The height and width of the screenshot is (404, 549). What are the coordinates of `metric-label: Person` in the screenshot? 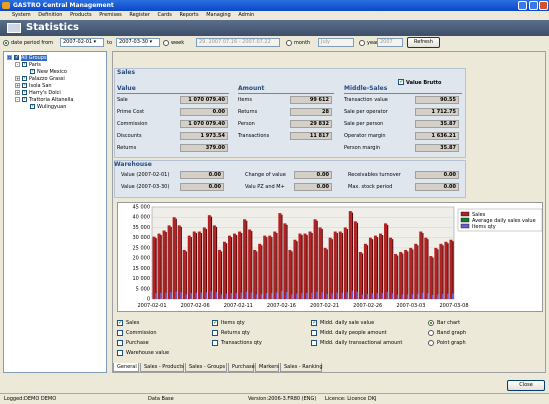 It's located at (246, 124).